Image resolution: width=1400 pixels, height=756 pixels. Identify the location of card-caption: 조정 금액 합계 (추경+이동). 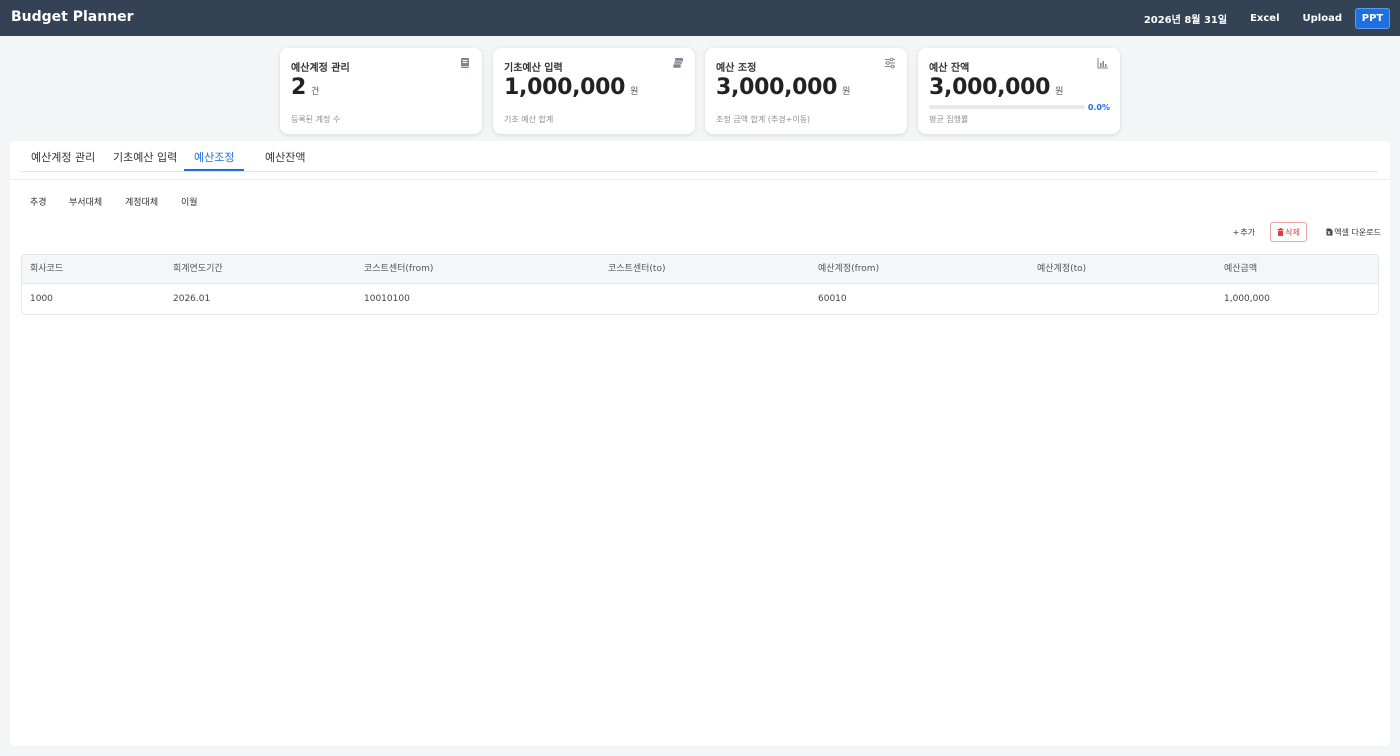
(763, 119).